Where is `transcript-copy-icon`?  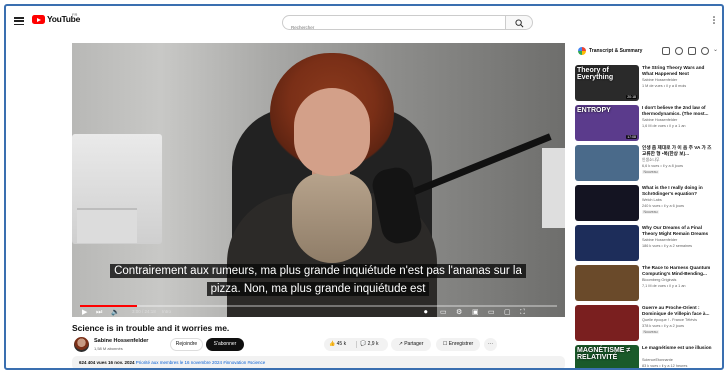 transcript-copy-icon is located at coordinates (666, 51).